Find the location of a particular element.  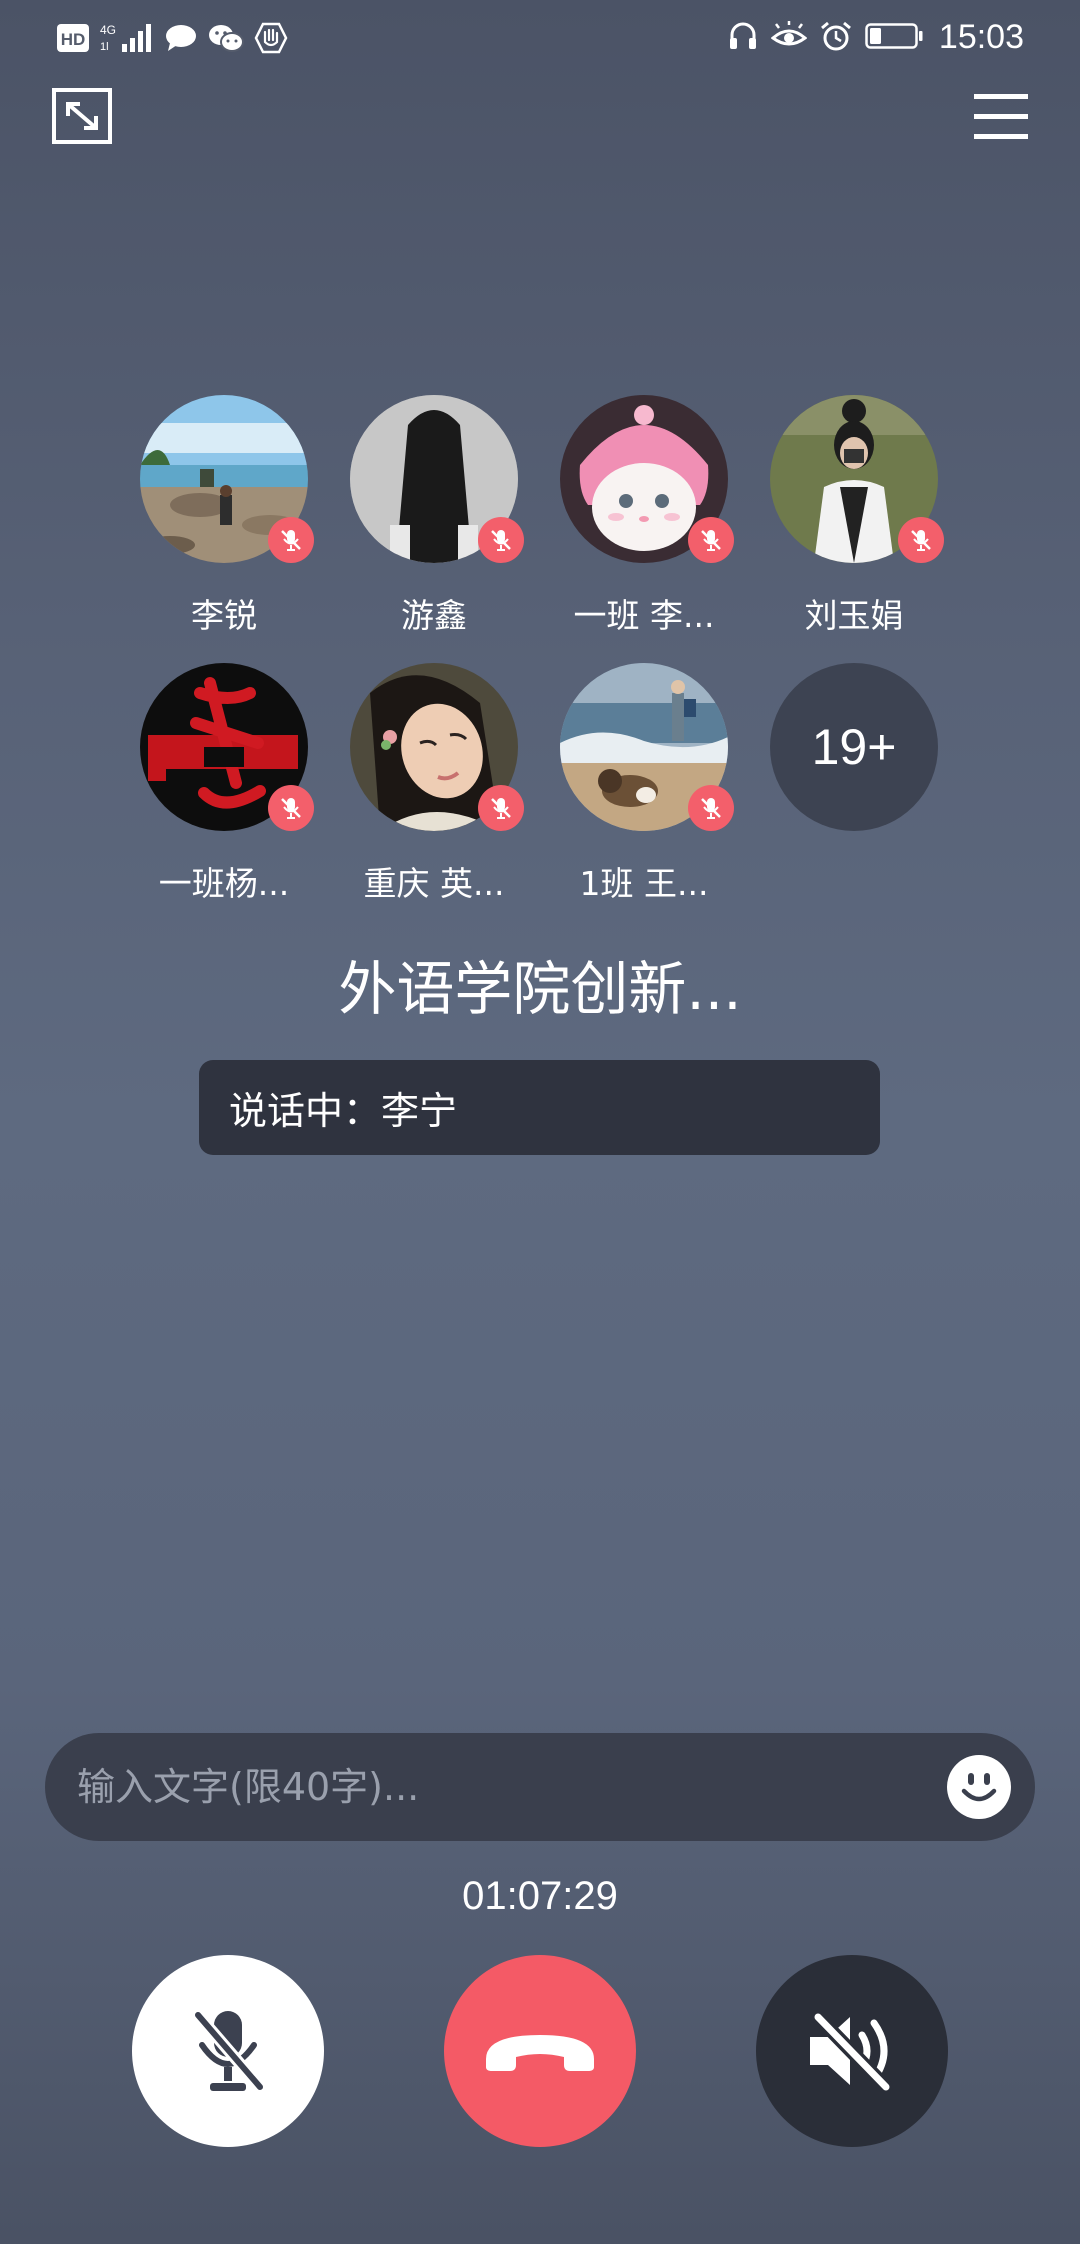

wechat-icon is located at coordinates (226, 40).